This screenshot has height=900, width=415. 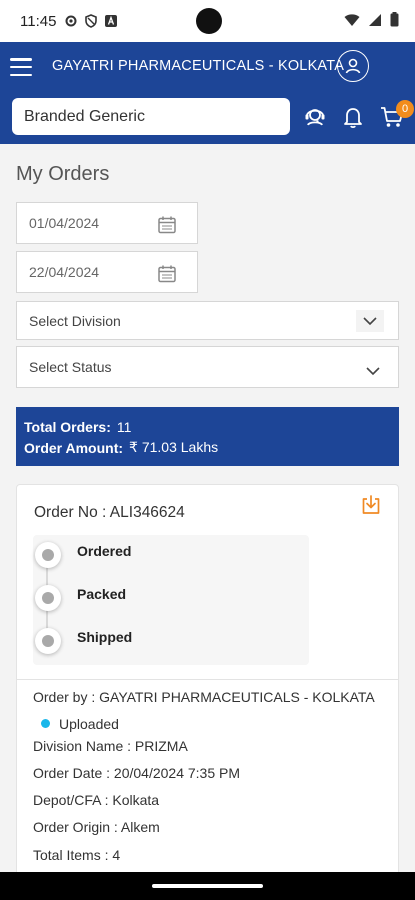 I want to click on total-orders-label: Total Orders:, so click(x=67, y=426).